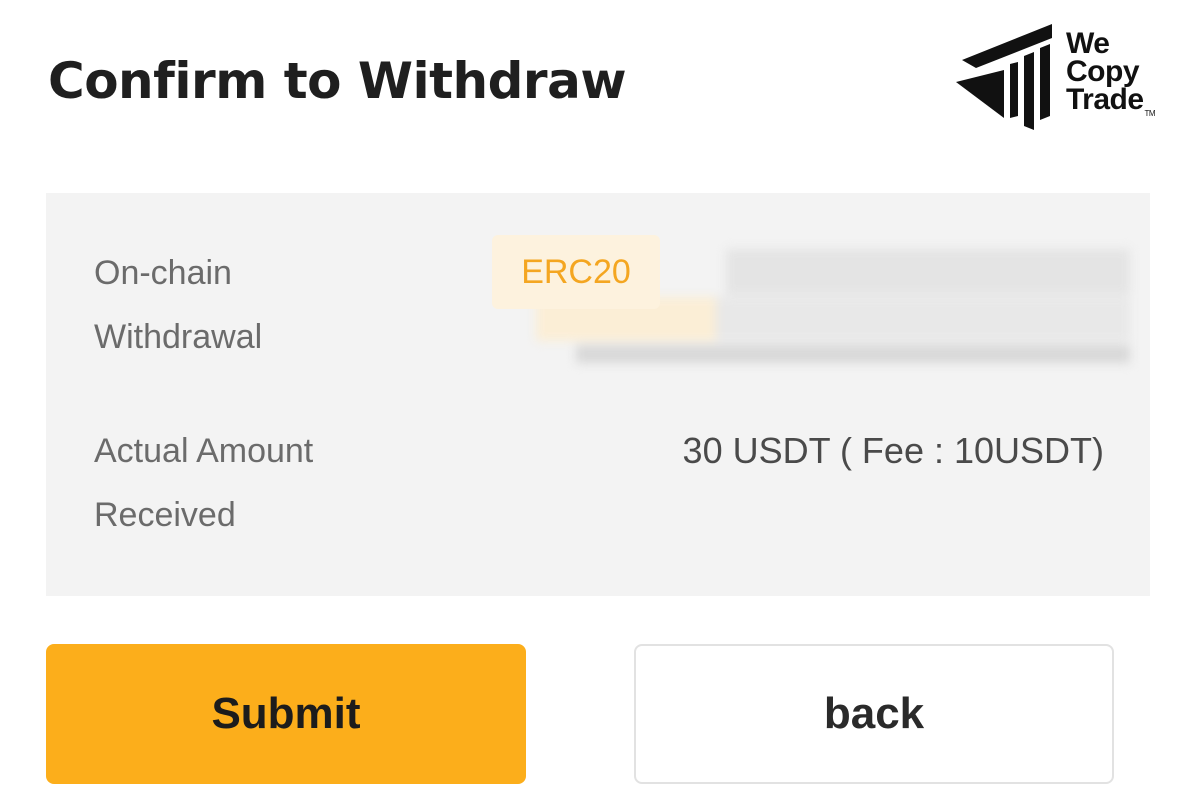 This screenshot has height=800, width=1200. I want to click on amount-label-line-1: Actual Amount, so click(204, 451).